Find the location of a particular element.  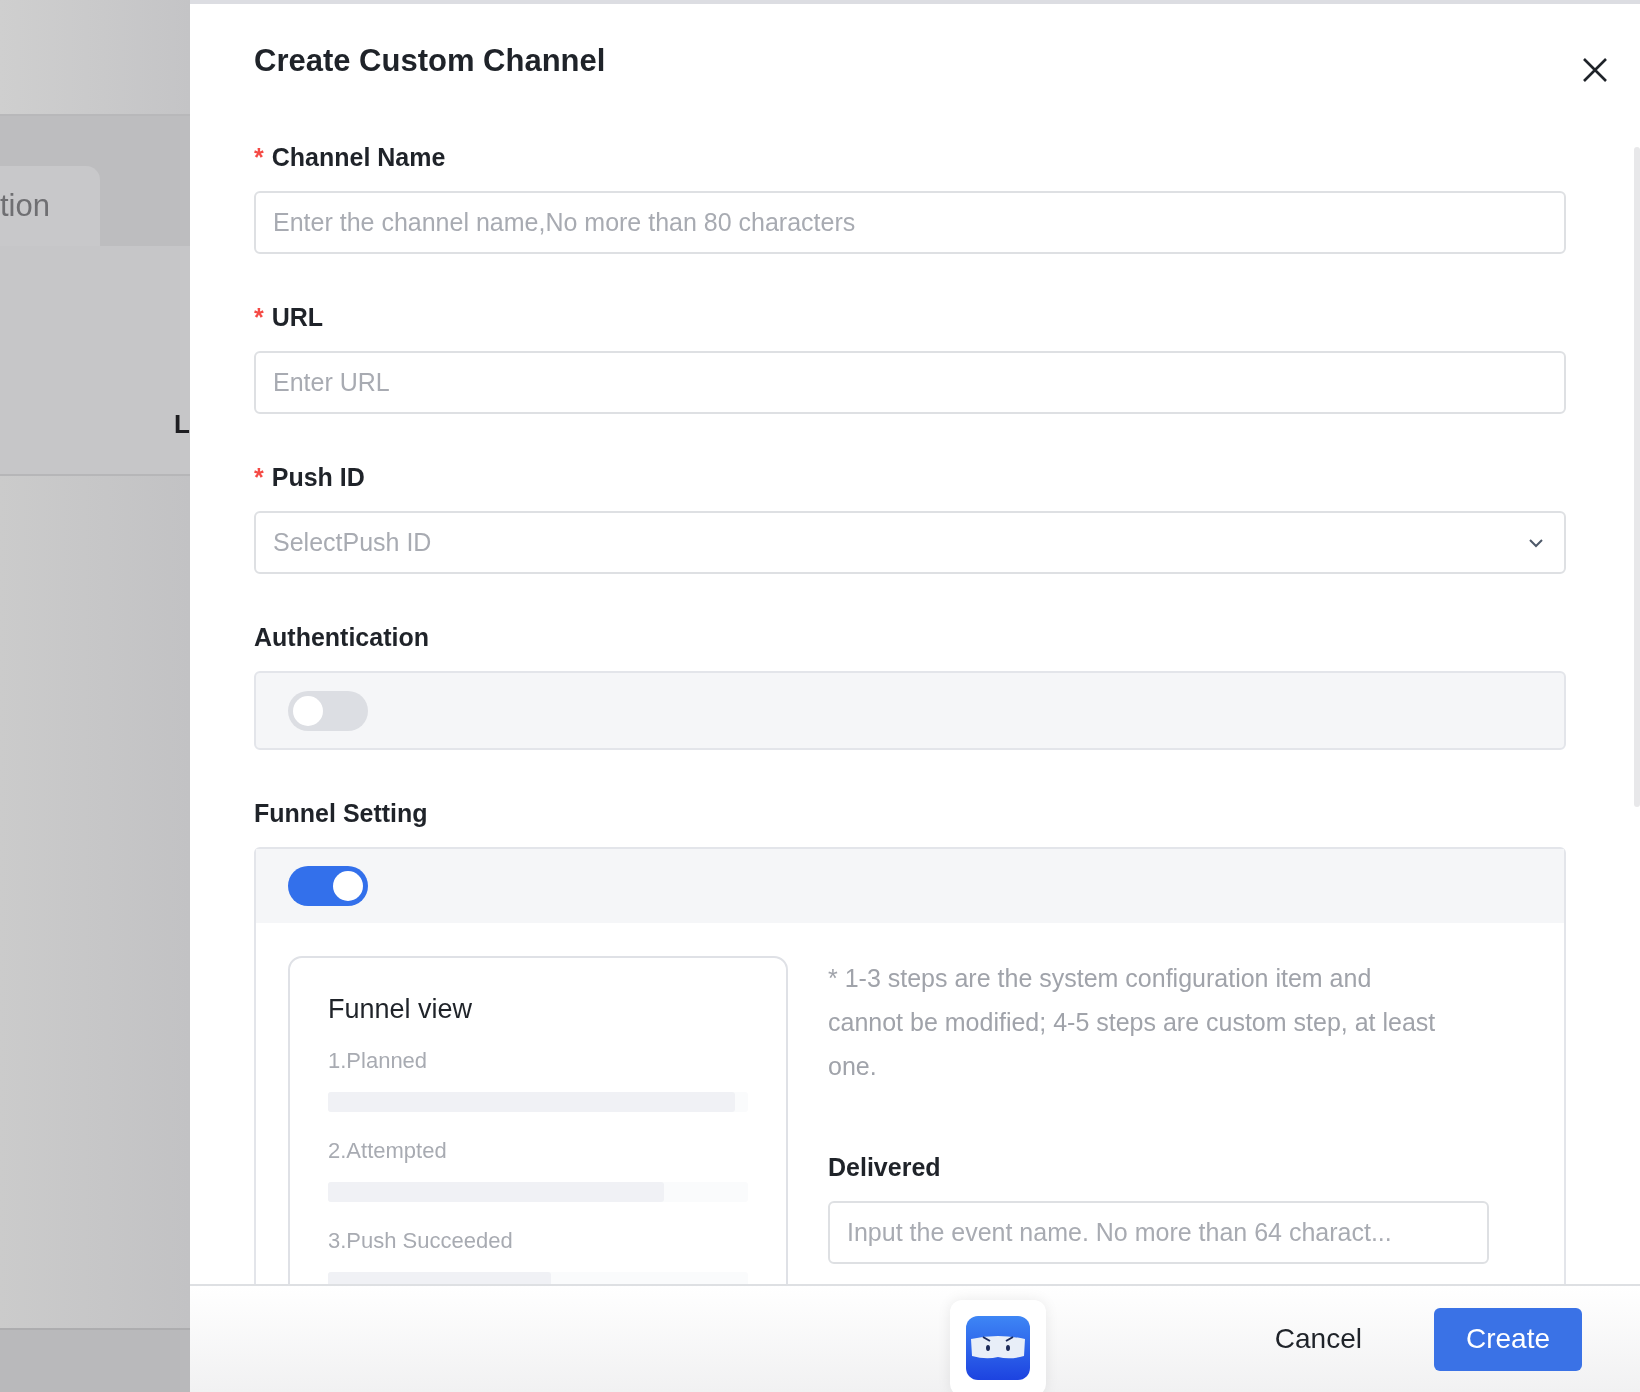

step-label: 2.Attempted is located at coordinates (388, 1151).